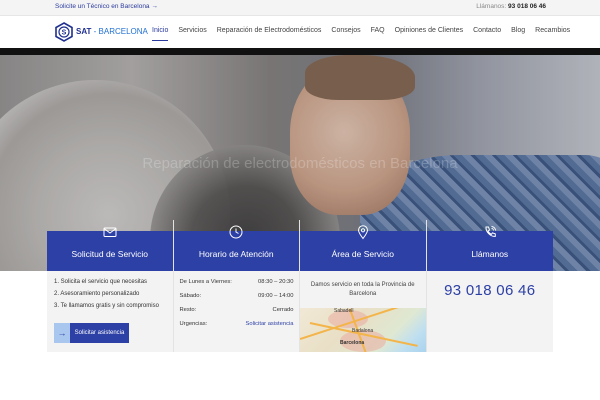 The width and height of the screenshot is (600, 400). What do you see at coordinates (62, 333) in the screenshot?
I see `arrow-right-icon: →` at bounding box center [62, 333].